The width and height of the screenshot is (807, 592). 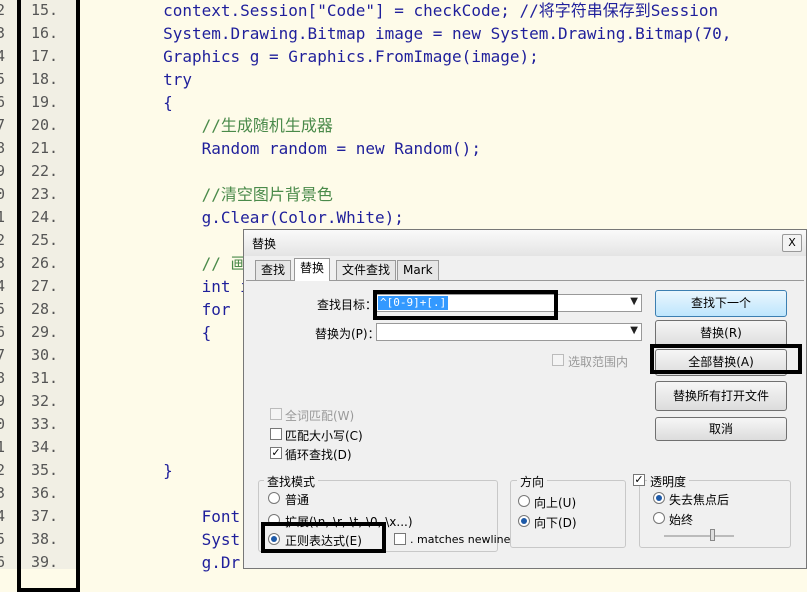 I want to click on direction-title: 方向, so click(x=532, y=481).